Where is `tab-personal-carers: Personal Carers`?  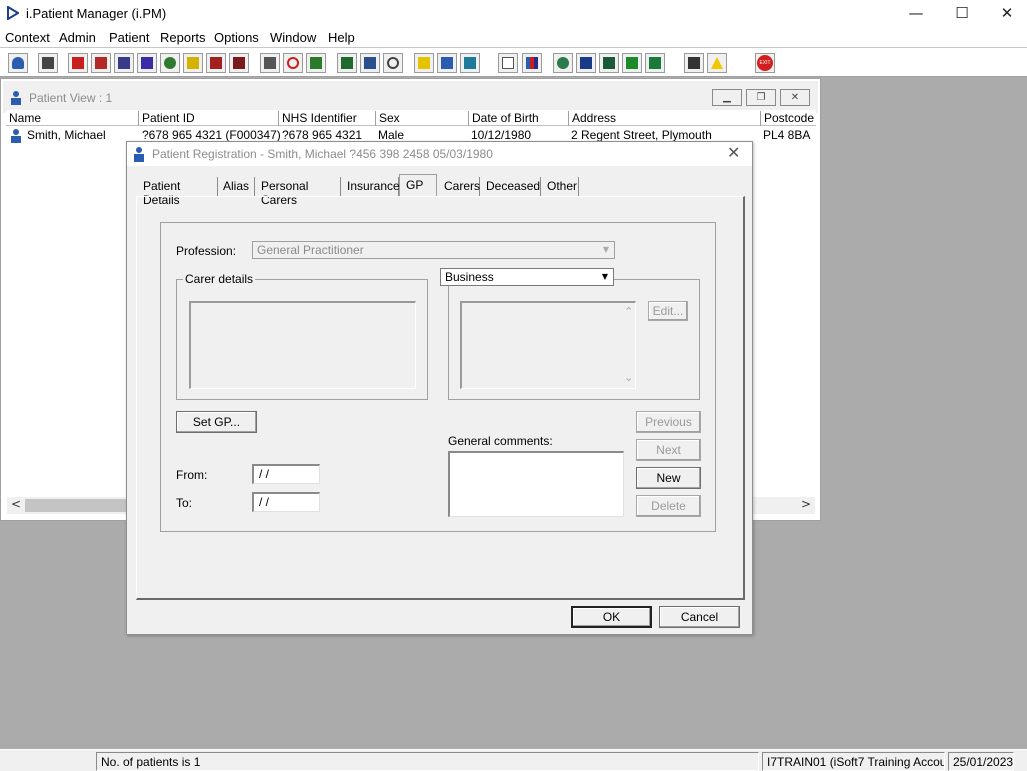 tab-personal-carers: Personal Carers is located at coordinates (298, 192).